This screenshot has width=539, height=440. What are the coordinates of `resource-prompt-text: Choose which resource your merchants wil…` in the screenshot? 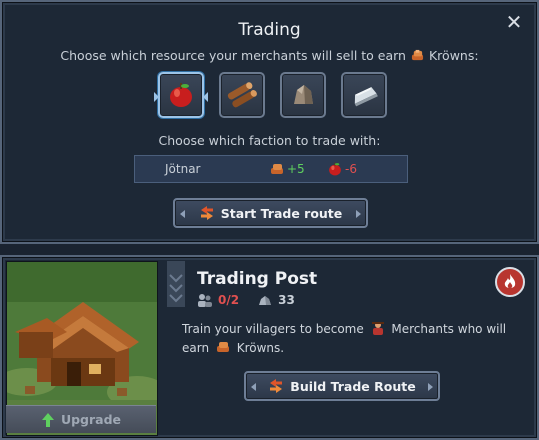 It's located at (233, 55).